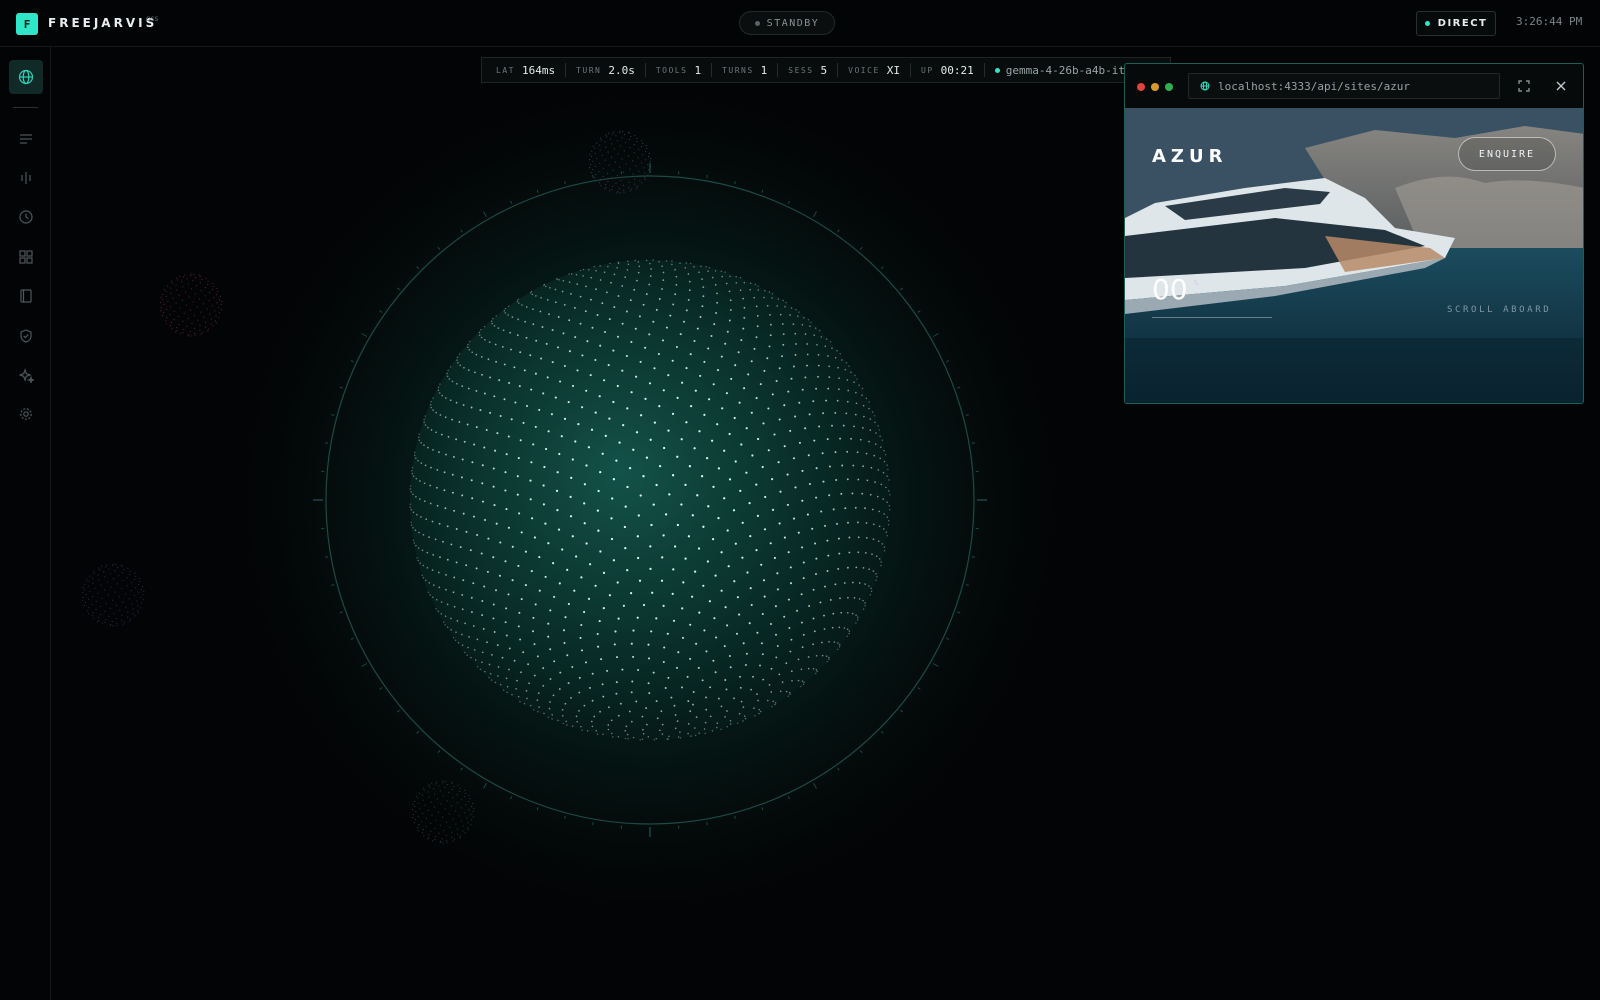 The width and height of the screenshot is (1600, 1000). Describe the element at coordinates (27, 24) in the screenshot. I see `app-logo: F` at that location.